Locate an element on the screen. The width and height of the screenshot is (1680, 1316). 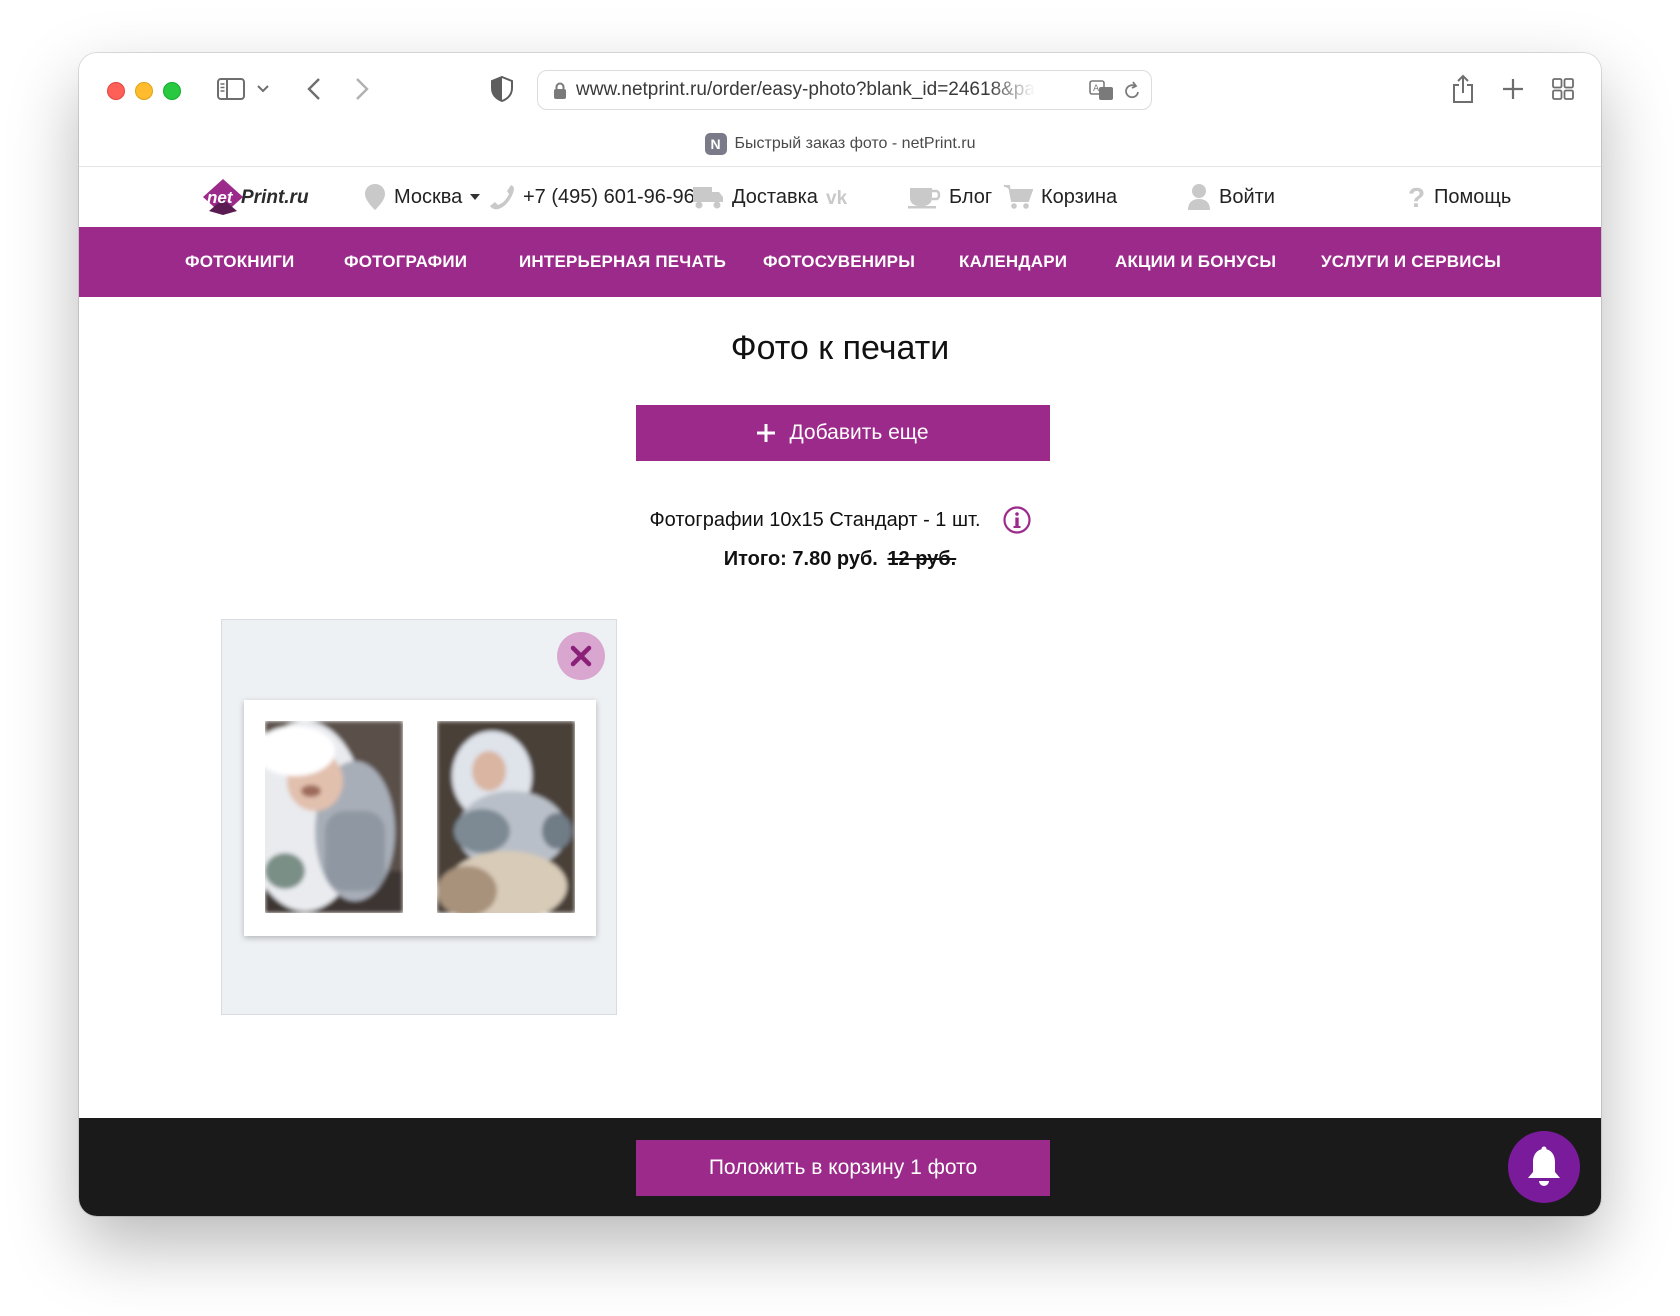
photo-print-preview is located at coordinates (420, 818).